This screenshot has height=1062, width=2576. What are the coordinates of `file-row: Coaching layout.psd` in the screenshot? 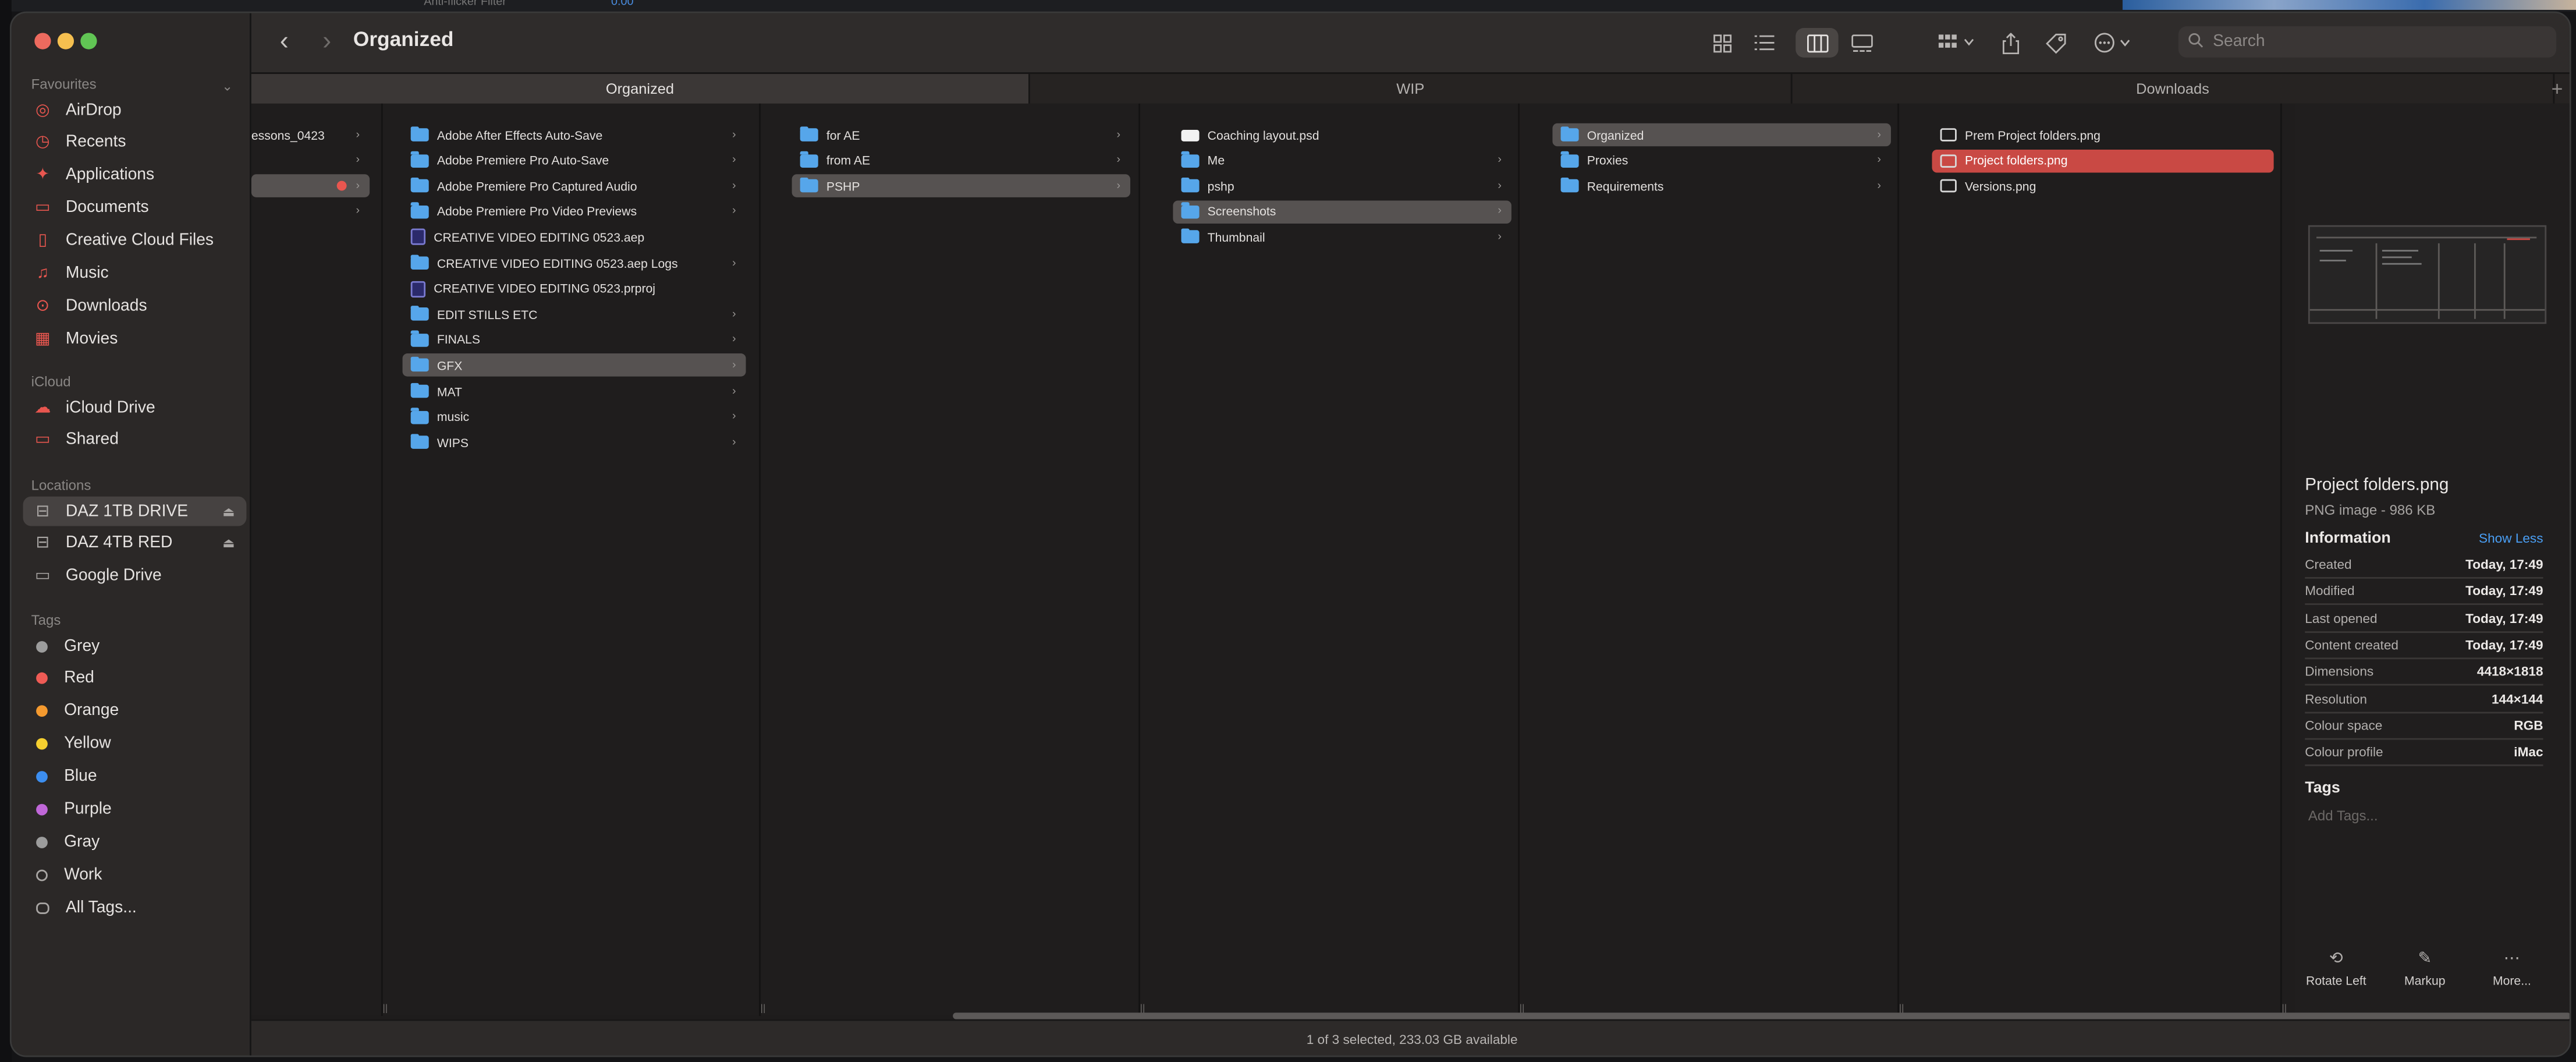 It's located at (1342, 135).